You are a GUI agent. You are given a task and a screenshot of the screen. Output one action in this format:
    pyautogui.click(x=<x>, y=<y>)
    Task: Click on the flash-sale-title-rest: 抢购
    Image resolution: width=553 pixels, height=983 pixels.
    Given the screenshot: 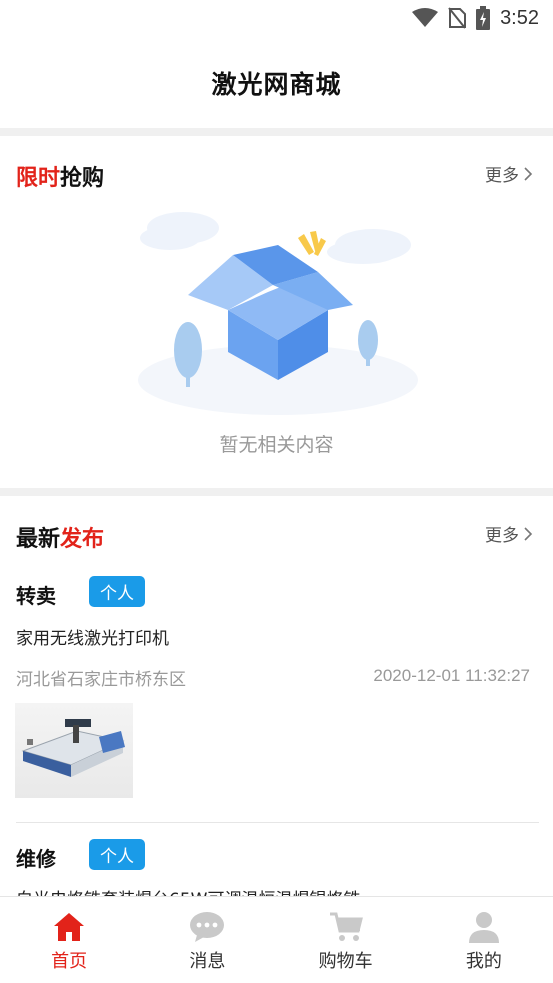 What is the action you would take?
    pyautogui.click(x=82, y=178)
    